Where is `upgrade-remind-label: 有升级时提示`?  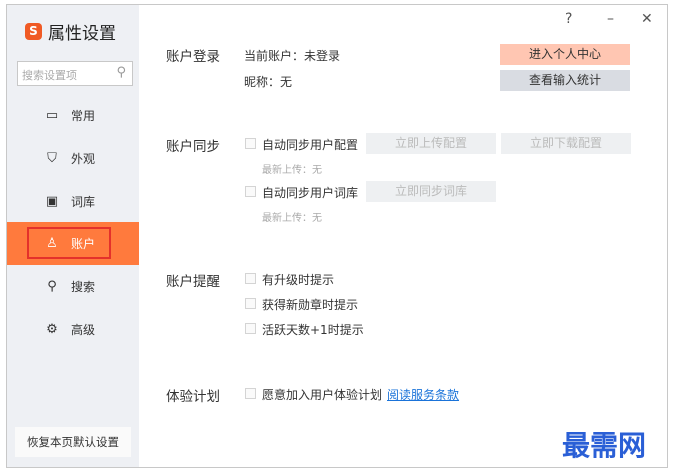
upgrade-remind-label: 有升级时提示 is located at coordinates (298, 280).